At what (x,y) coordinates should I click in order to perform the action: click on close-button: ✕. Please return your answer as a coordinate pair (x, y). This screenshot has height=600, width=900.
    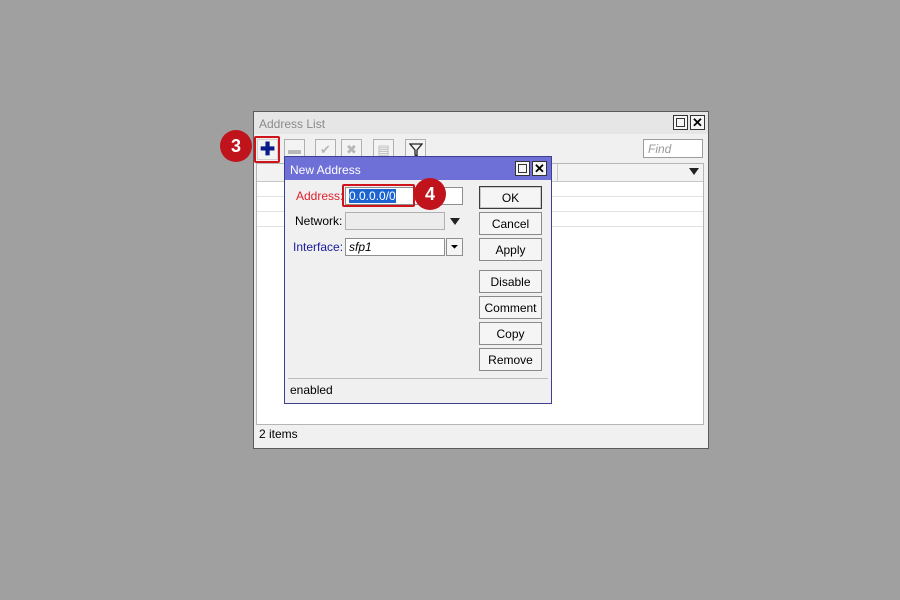
    Looking at the image, I should click on (697, 122).